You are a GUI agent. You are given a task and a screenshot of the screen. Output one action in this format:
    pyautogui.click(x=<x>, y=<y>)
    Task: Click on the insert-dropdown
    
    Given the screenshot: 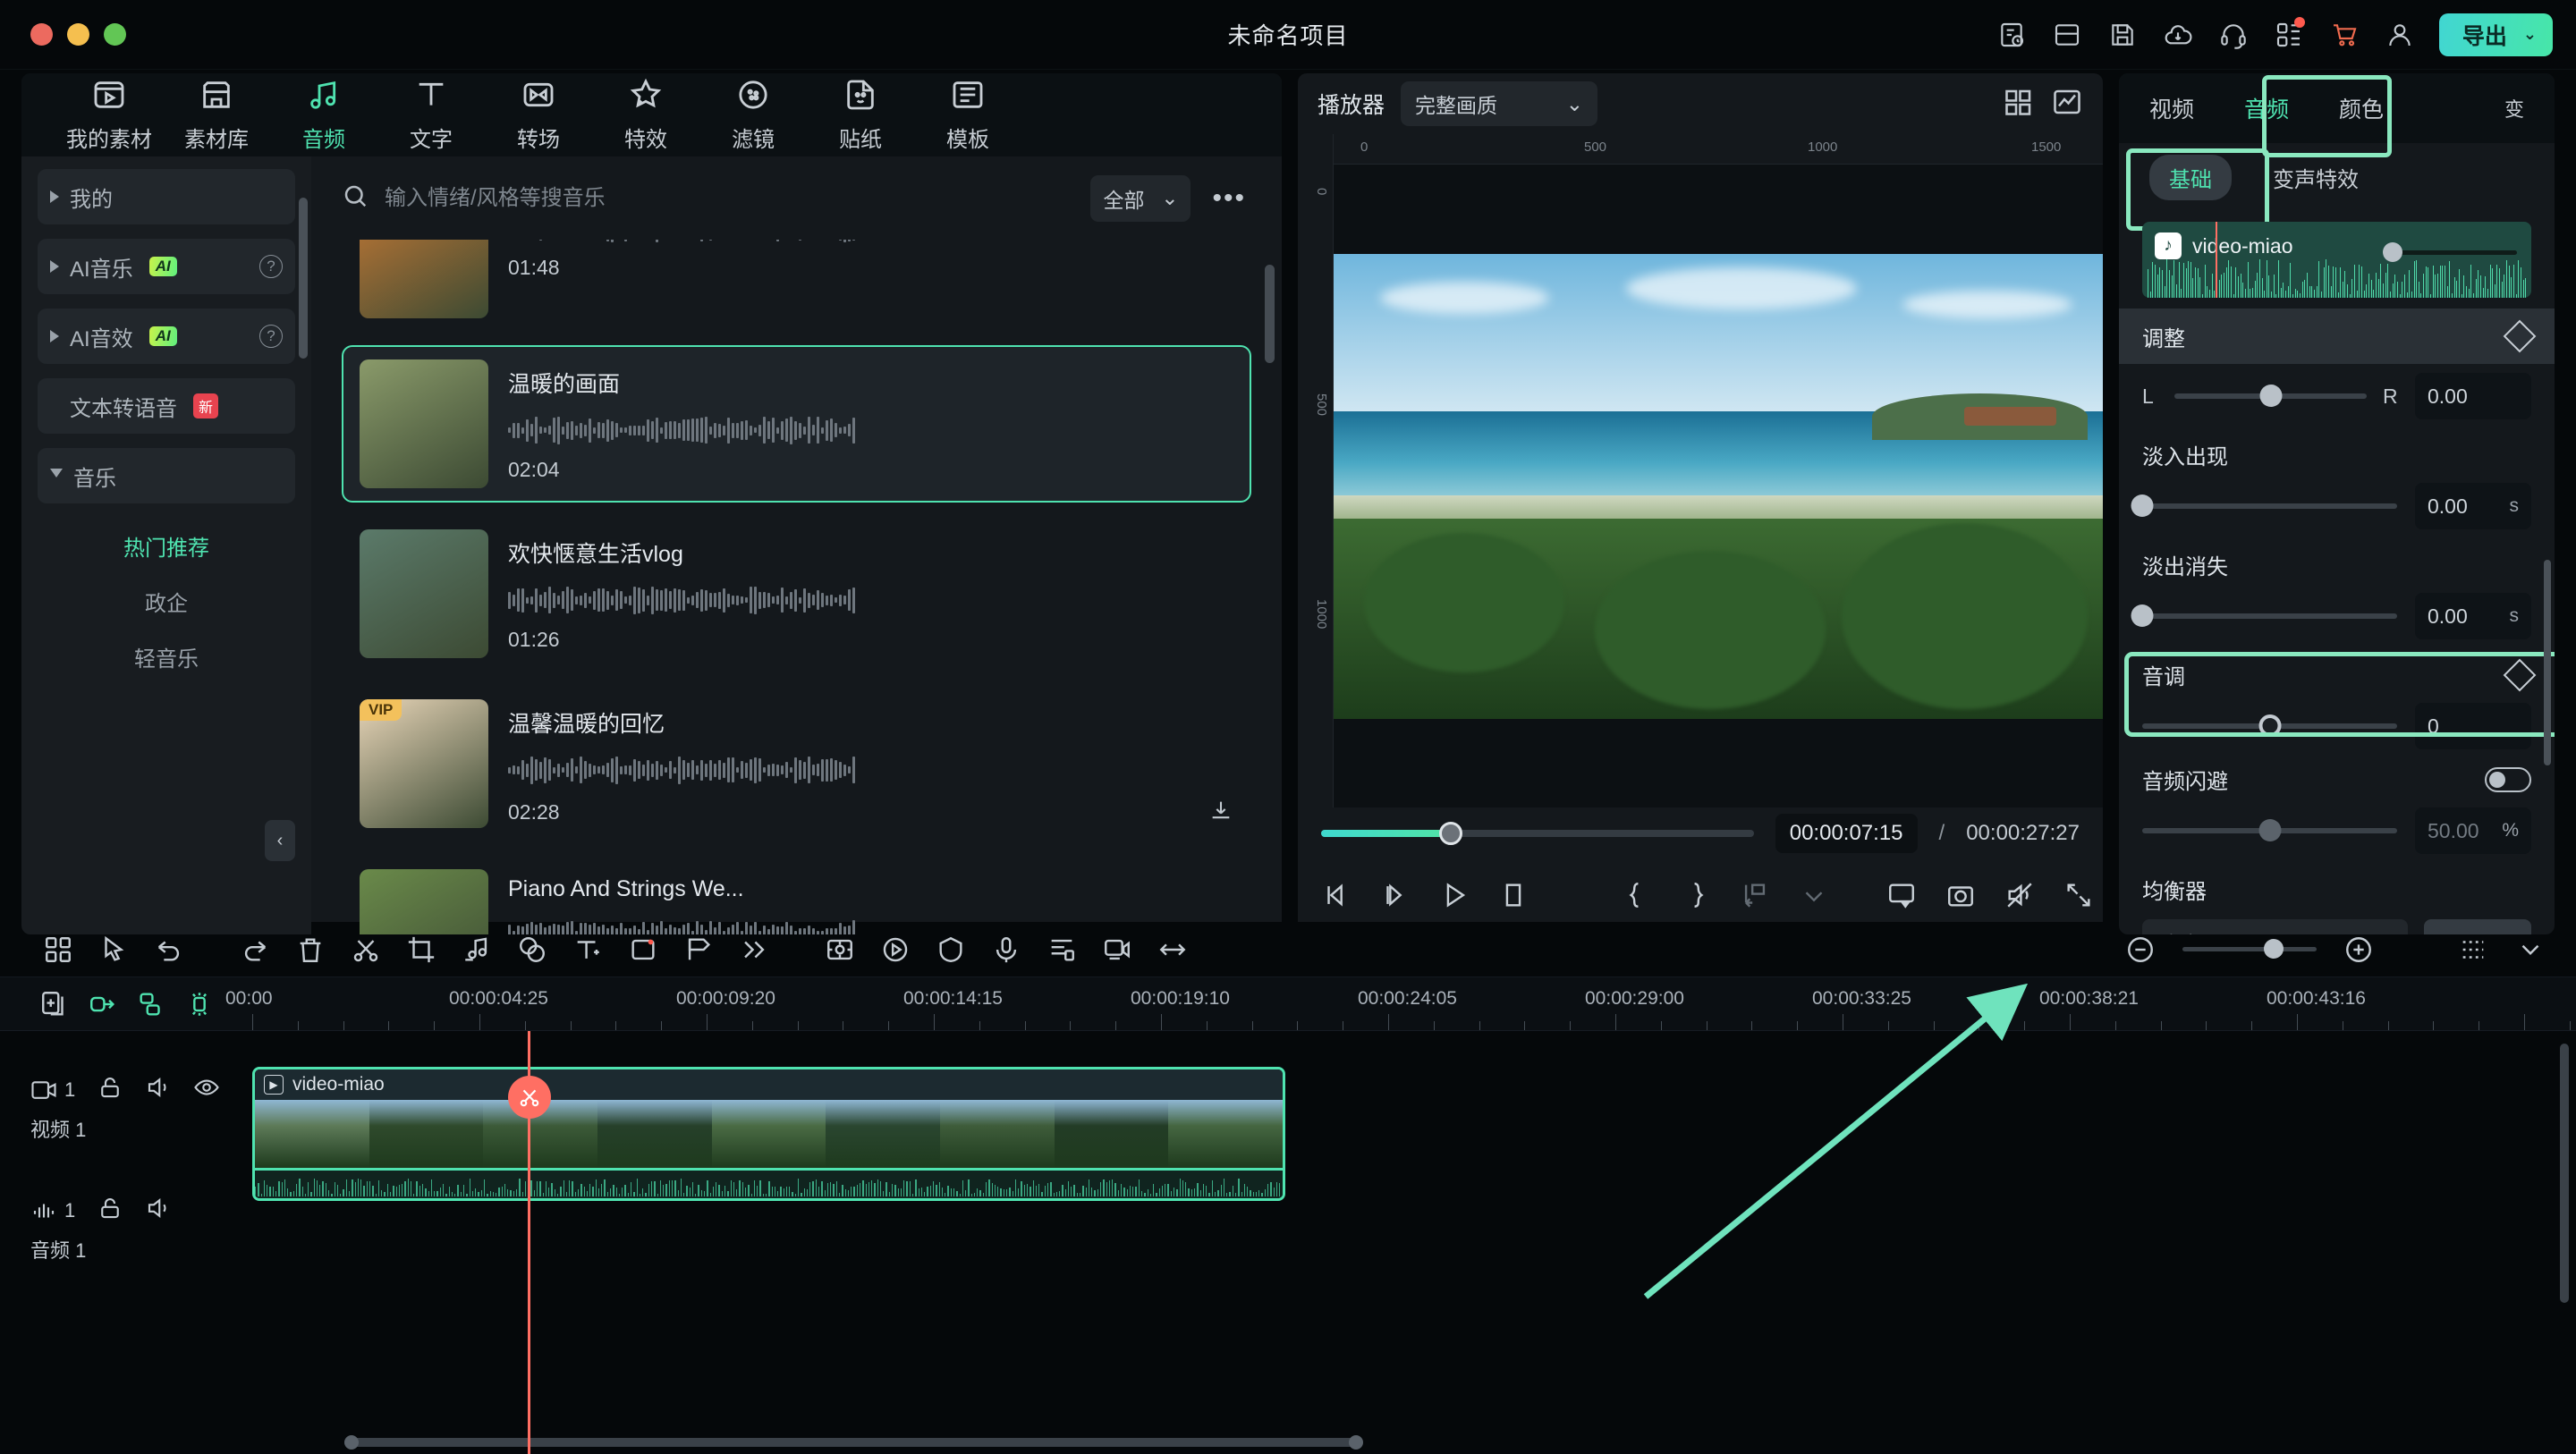 What is the action you would take?
    pyautogui.click(x=1814, y=897)
    